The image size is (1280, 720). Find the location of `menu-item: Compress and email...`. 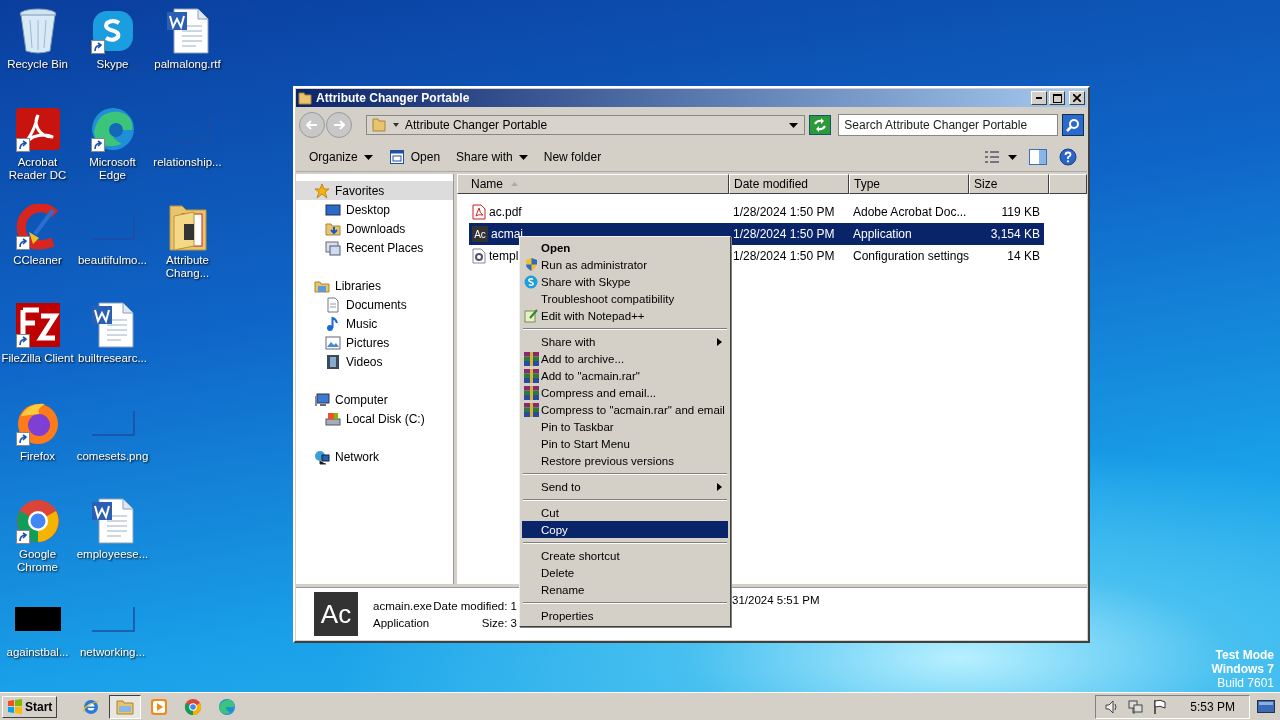

menu-item: Compress and email... is located at coordinates (625, 392).